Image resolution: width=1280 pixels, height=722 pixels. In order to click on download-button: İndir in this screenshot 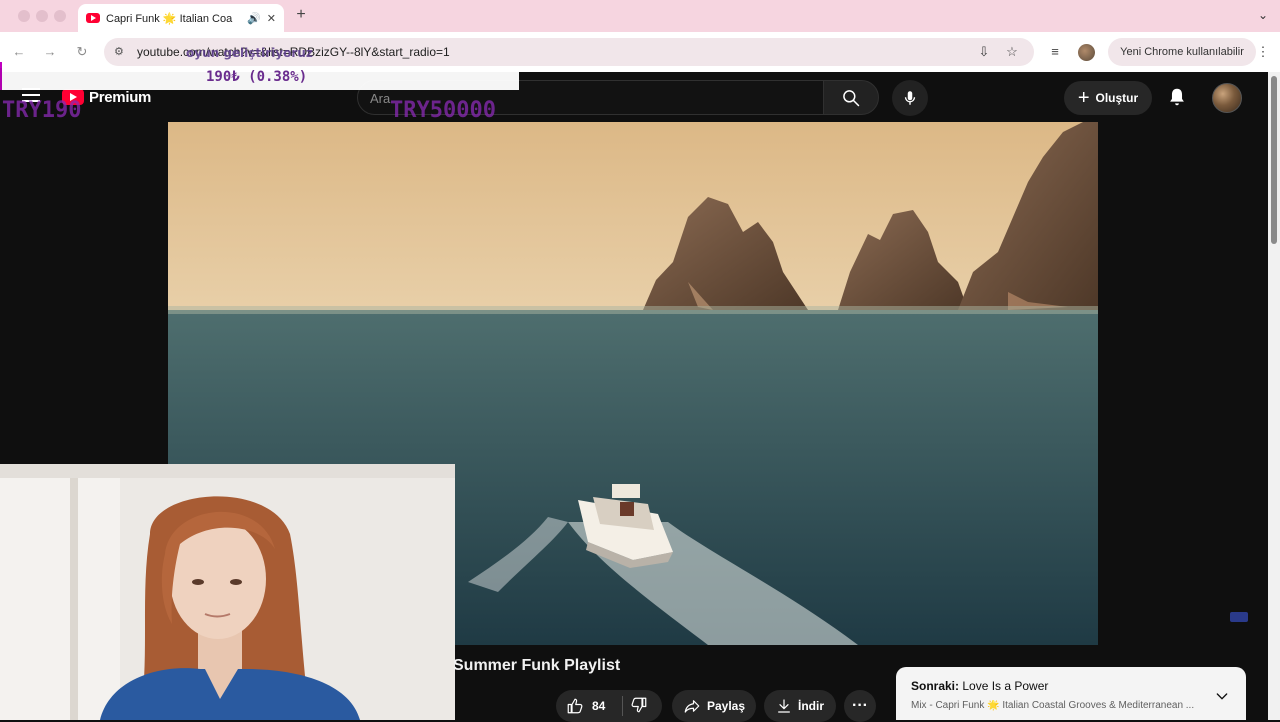, I will do `click(800, 706)`.